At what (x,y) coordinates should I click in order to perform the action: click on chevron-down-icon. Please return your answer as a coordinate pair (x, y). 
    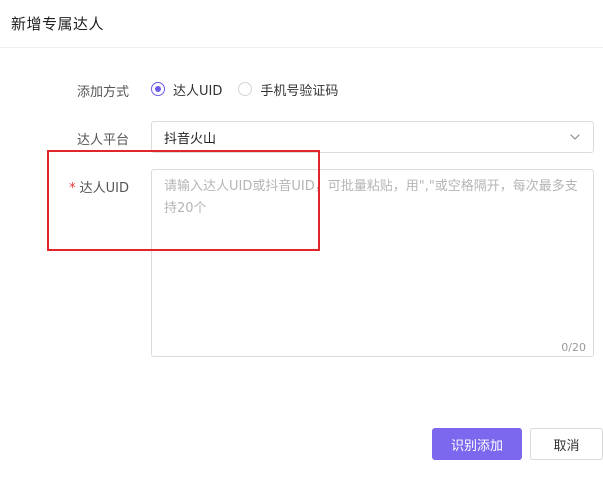
    Looking at the image, I should click on (575, 137).